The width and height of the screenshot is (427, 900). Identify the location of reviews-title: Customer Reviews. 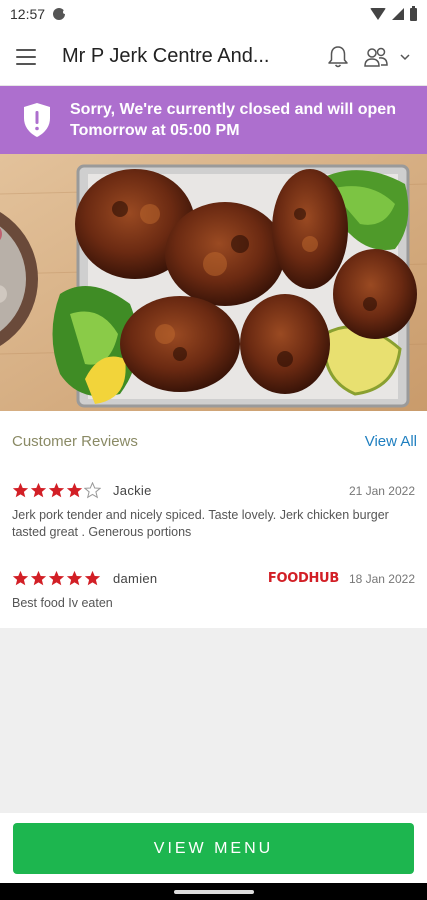
(75, 441).